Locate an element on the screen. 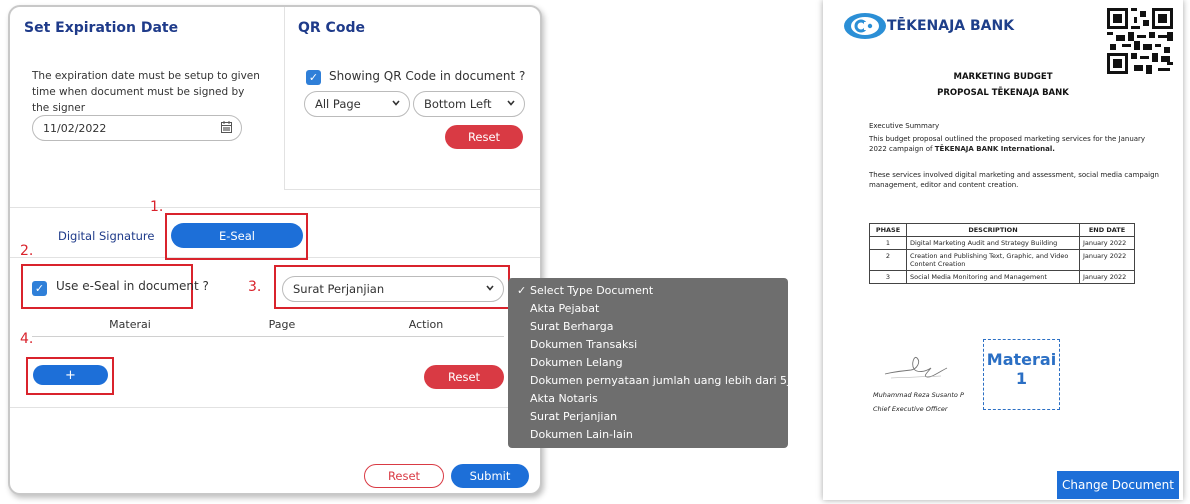 The image size is (1190, 504). materai-label: Materai is located at coordinates (1021, 359).